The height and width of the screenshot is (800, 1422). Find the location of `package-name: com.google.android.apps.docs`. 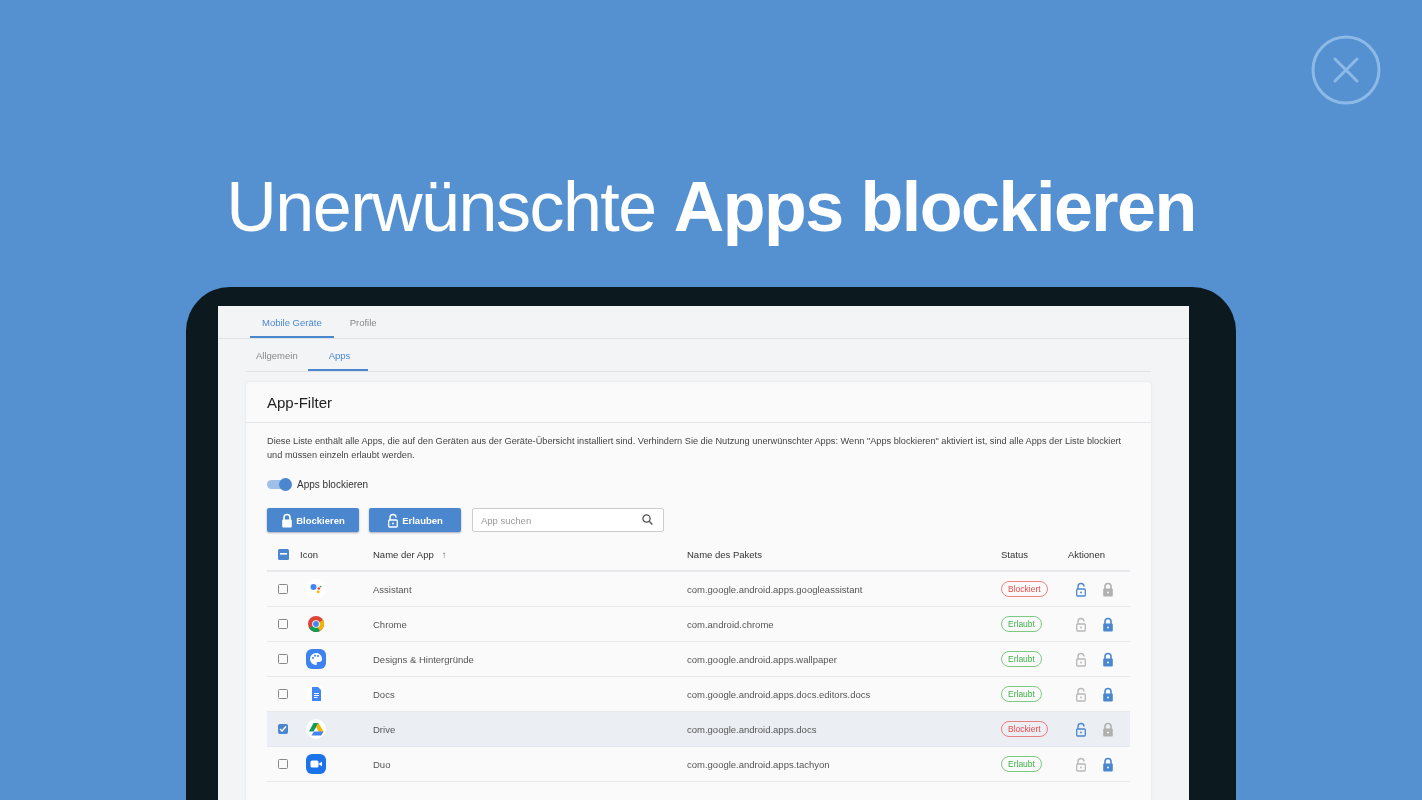

package-name: com.google.android.apps.docs is located at coordinates (752, 729).